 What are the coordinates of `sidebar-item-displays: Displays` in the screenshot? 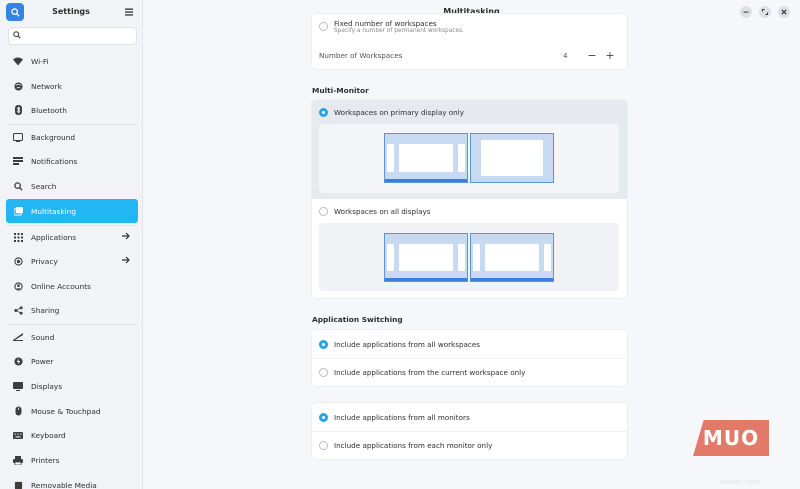 It's located at (72, 386).